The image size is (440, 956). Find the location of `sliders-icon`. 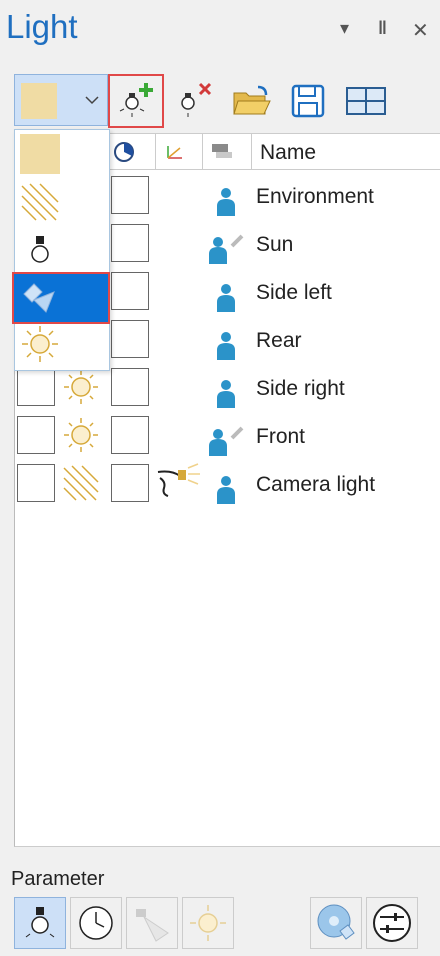

sliders-icon is located at coordinates (392, 923).